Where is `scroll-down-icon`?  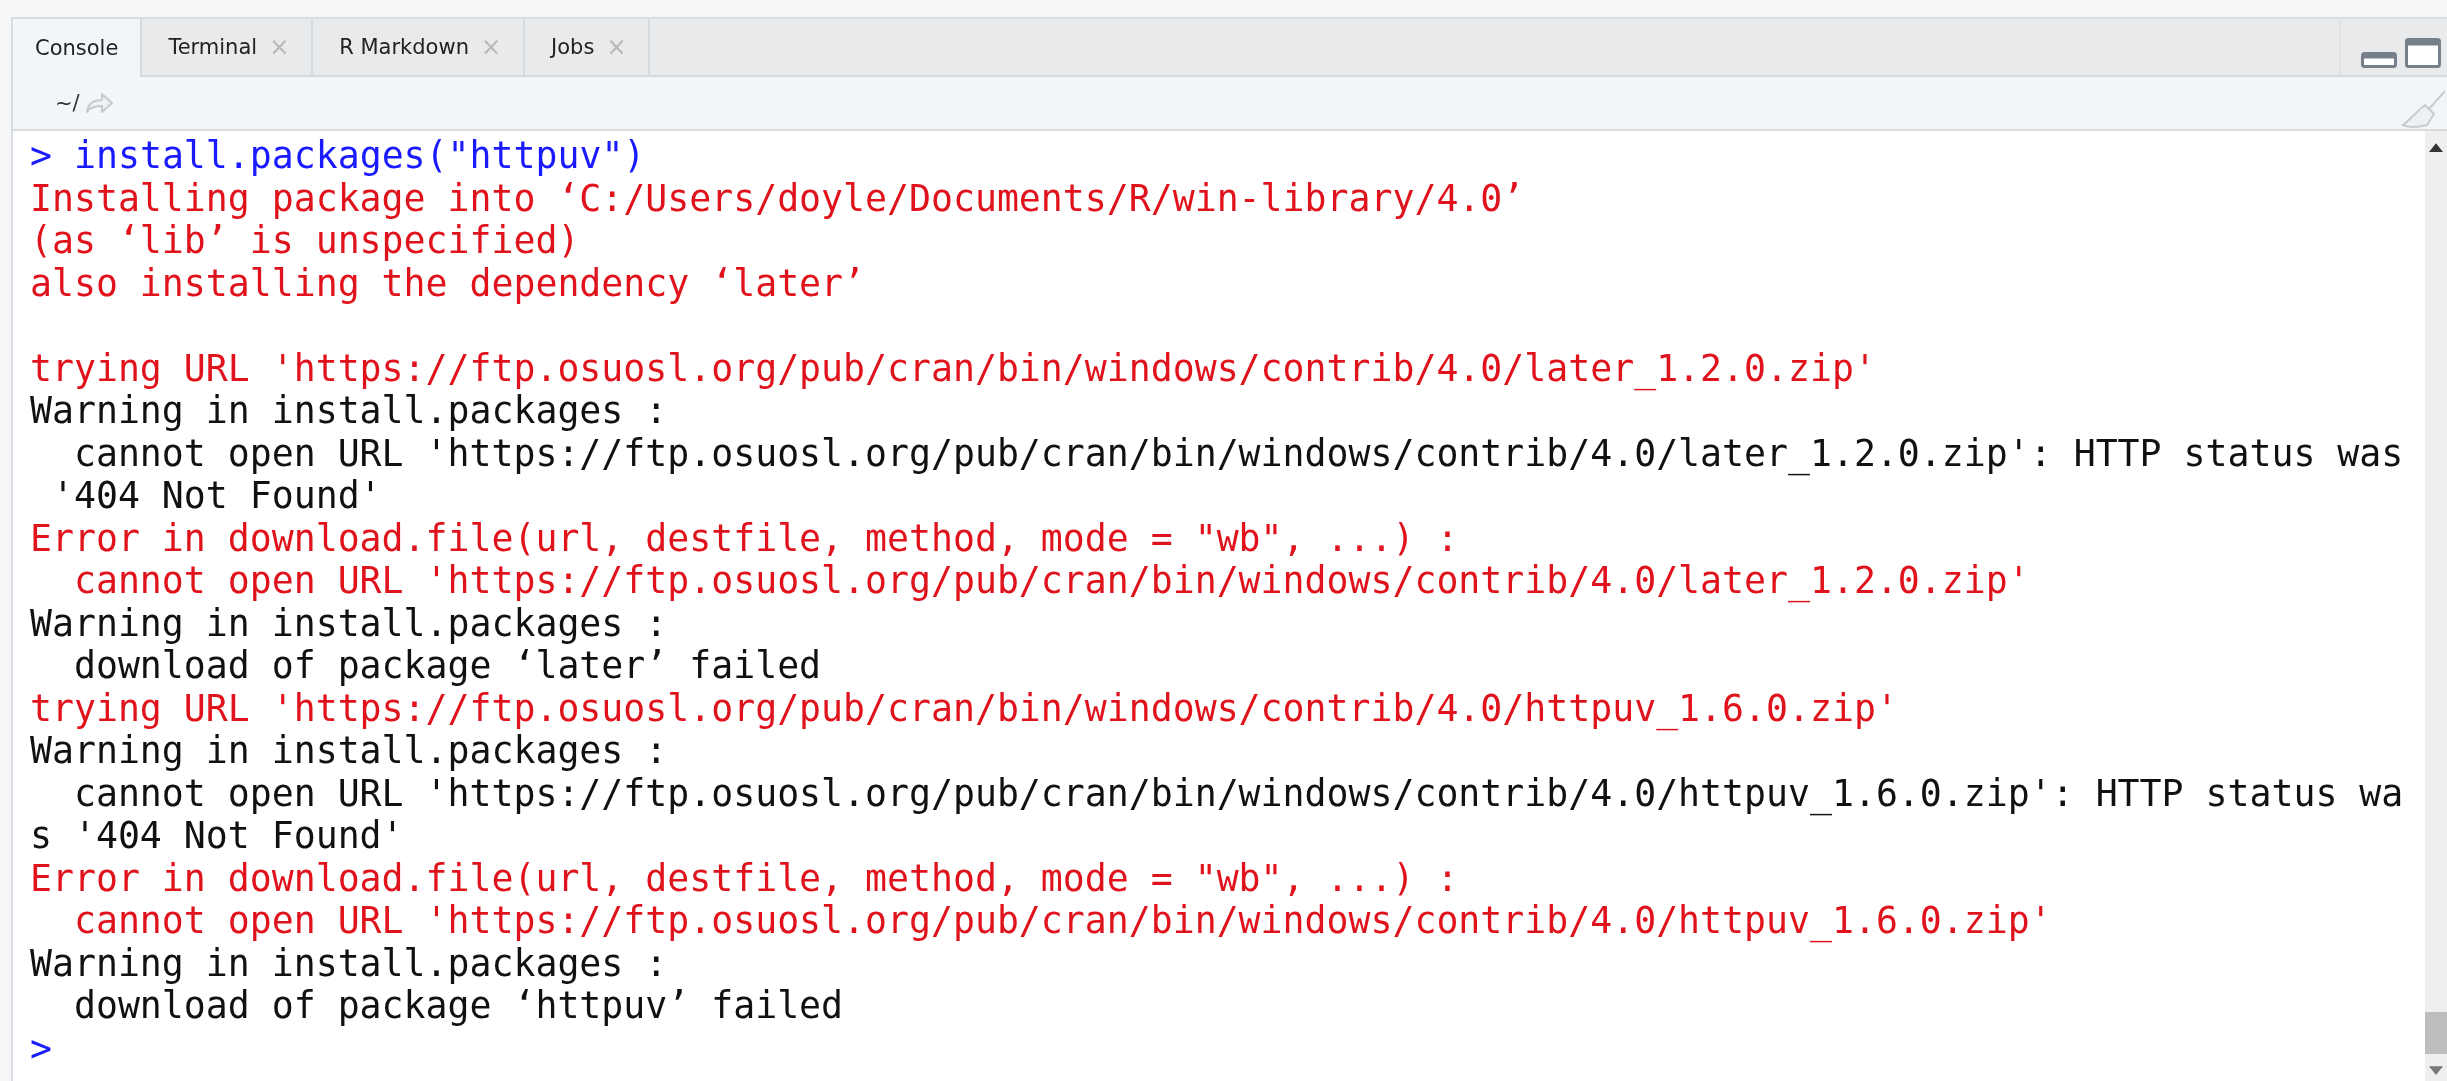 scroll-down-icon is located at coordinates (2436, 1070).